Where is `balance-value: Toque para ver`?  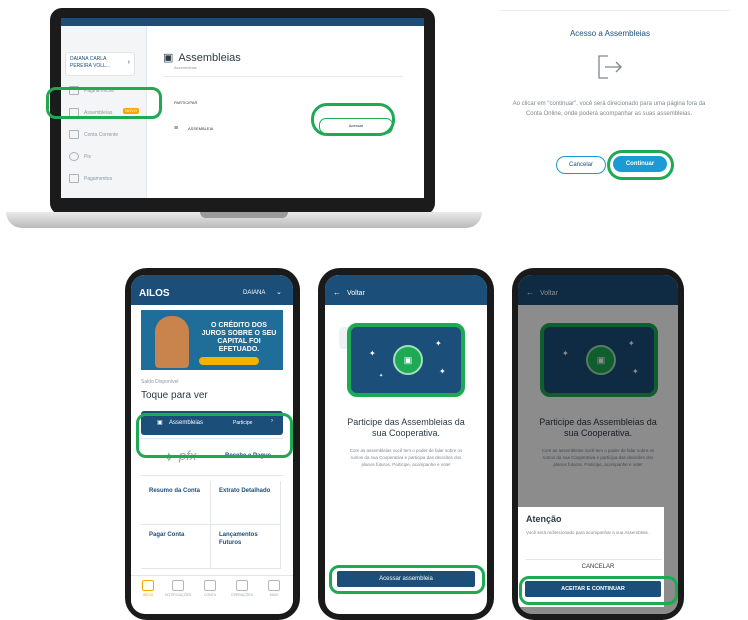
balance-value: Toque para ver is located at coordinates (174, 395).